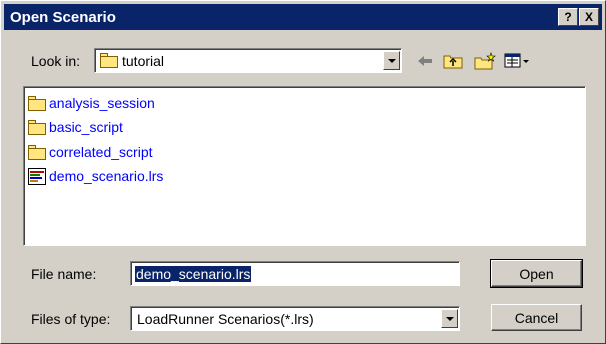 The image size is (606, 344). I want to click on close-button: X, so click(589, 17).